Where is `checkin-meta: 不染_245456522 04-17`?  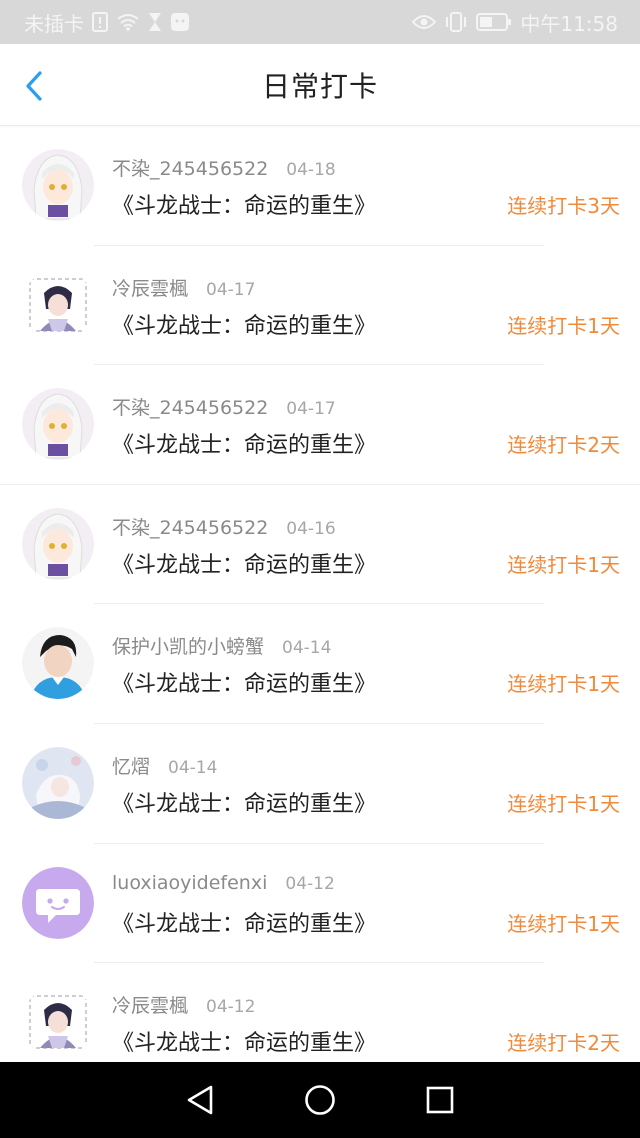
checkin-meta: 不染_245456522 04-17 is located at coordinates (224, 406).